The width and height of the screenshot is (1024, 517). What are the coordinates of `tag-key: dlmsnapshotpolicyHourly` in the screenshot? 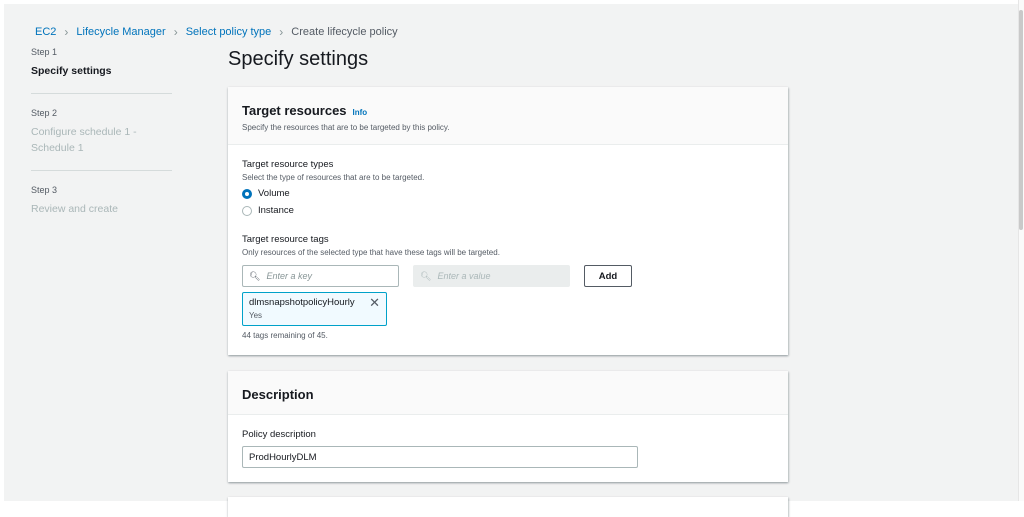 It's located at (302, 302).